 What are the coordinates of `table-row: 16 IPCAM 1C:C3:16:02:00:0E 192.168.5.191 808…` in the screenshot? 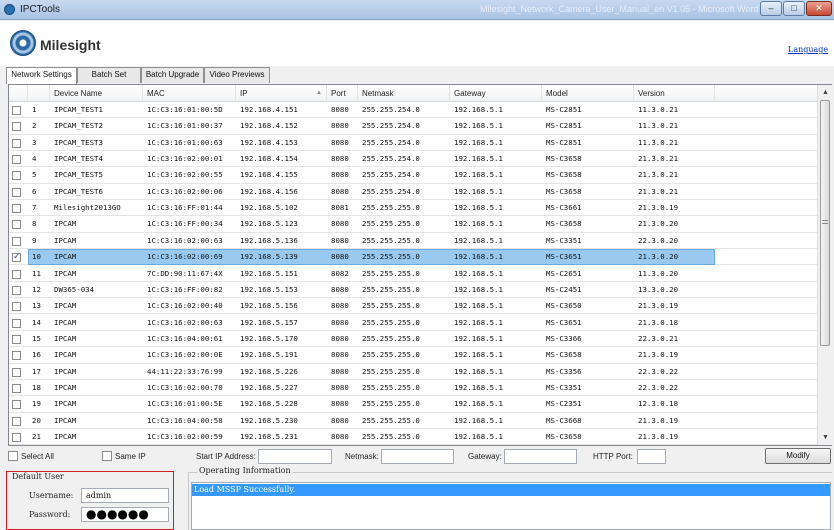 It's located at (413, 355).